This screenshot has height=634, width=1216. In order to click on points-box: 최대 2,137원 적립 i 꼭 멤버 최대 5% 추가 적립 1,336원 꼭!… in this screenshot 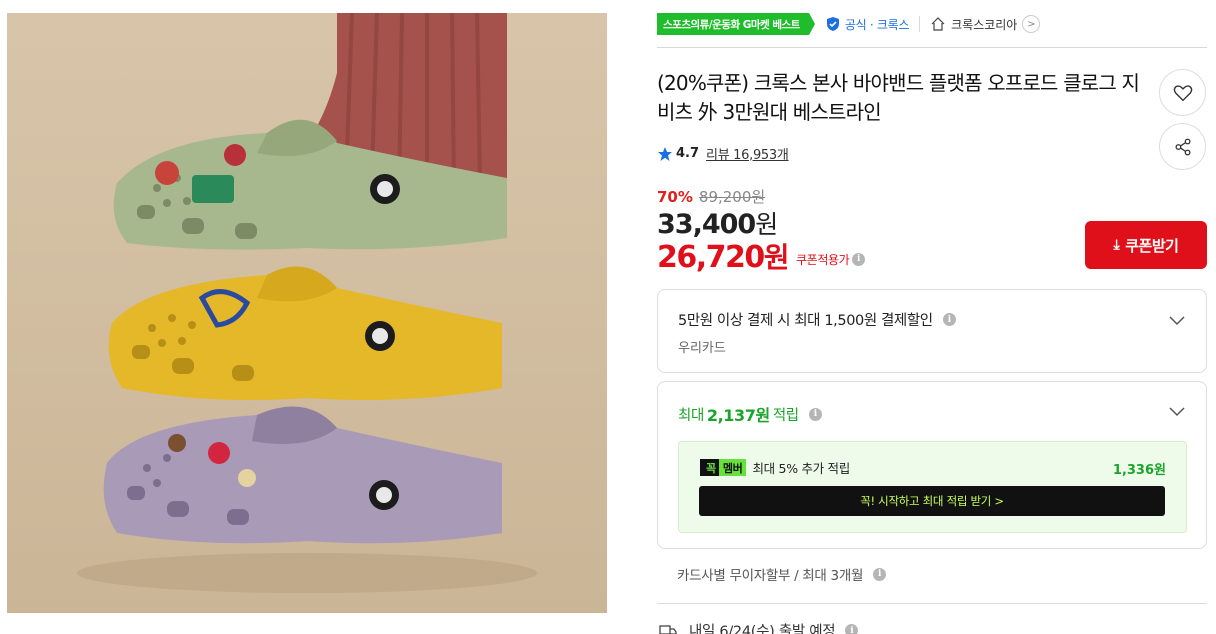, I will do `click(932, 465)`.